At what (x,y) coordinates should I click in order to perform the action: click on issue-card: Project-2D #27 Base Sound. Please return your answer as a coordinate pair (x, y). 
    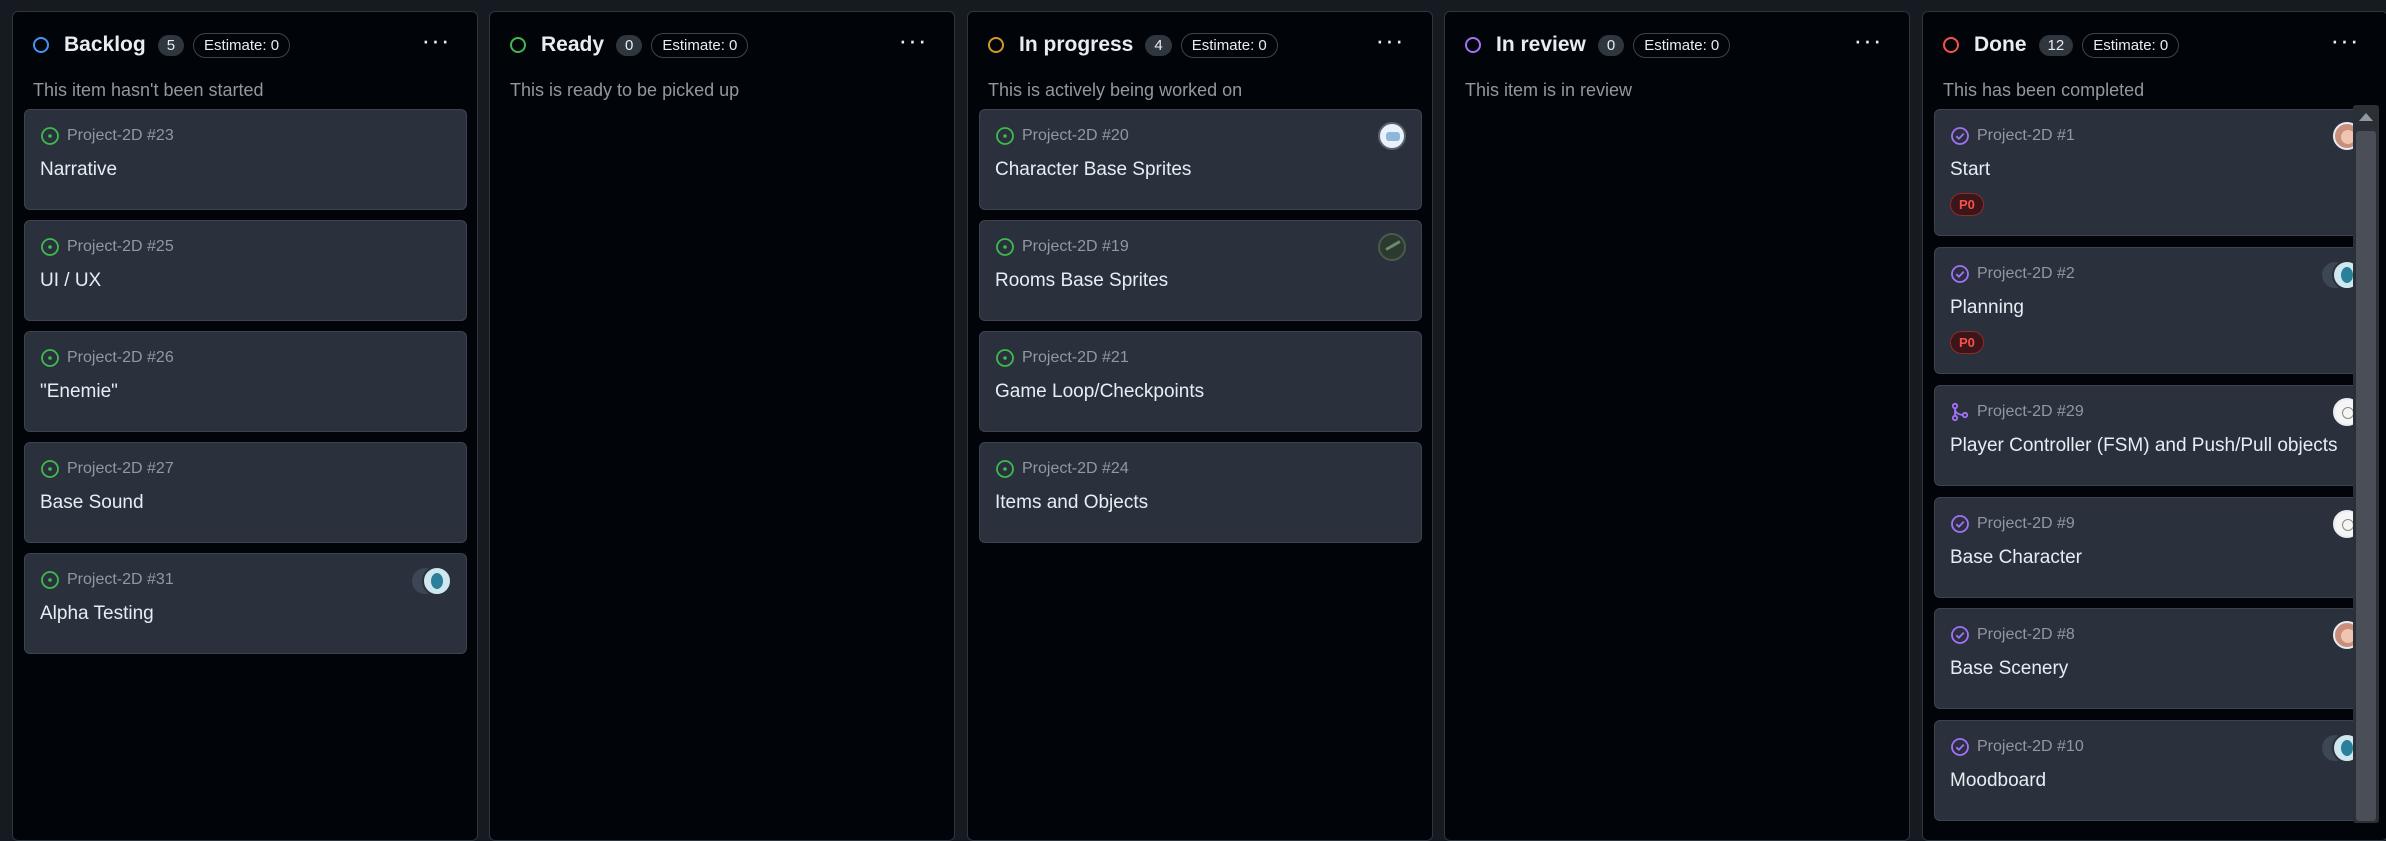
    Looking at the image, I should click on (245, 492).